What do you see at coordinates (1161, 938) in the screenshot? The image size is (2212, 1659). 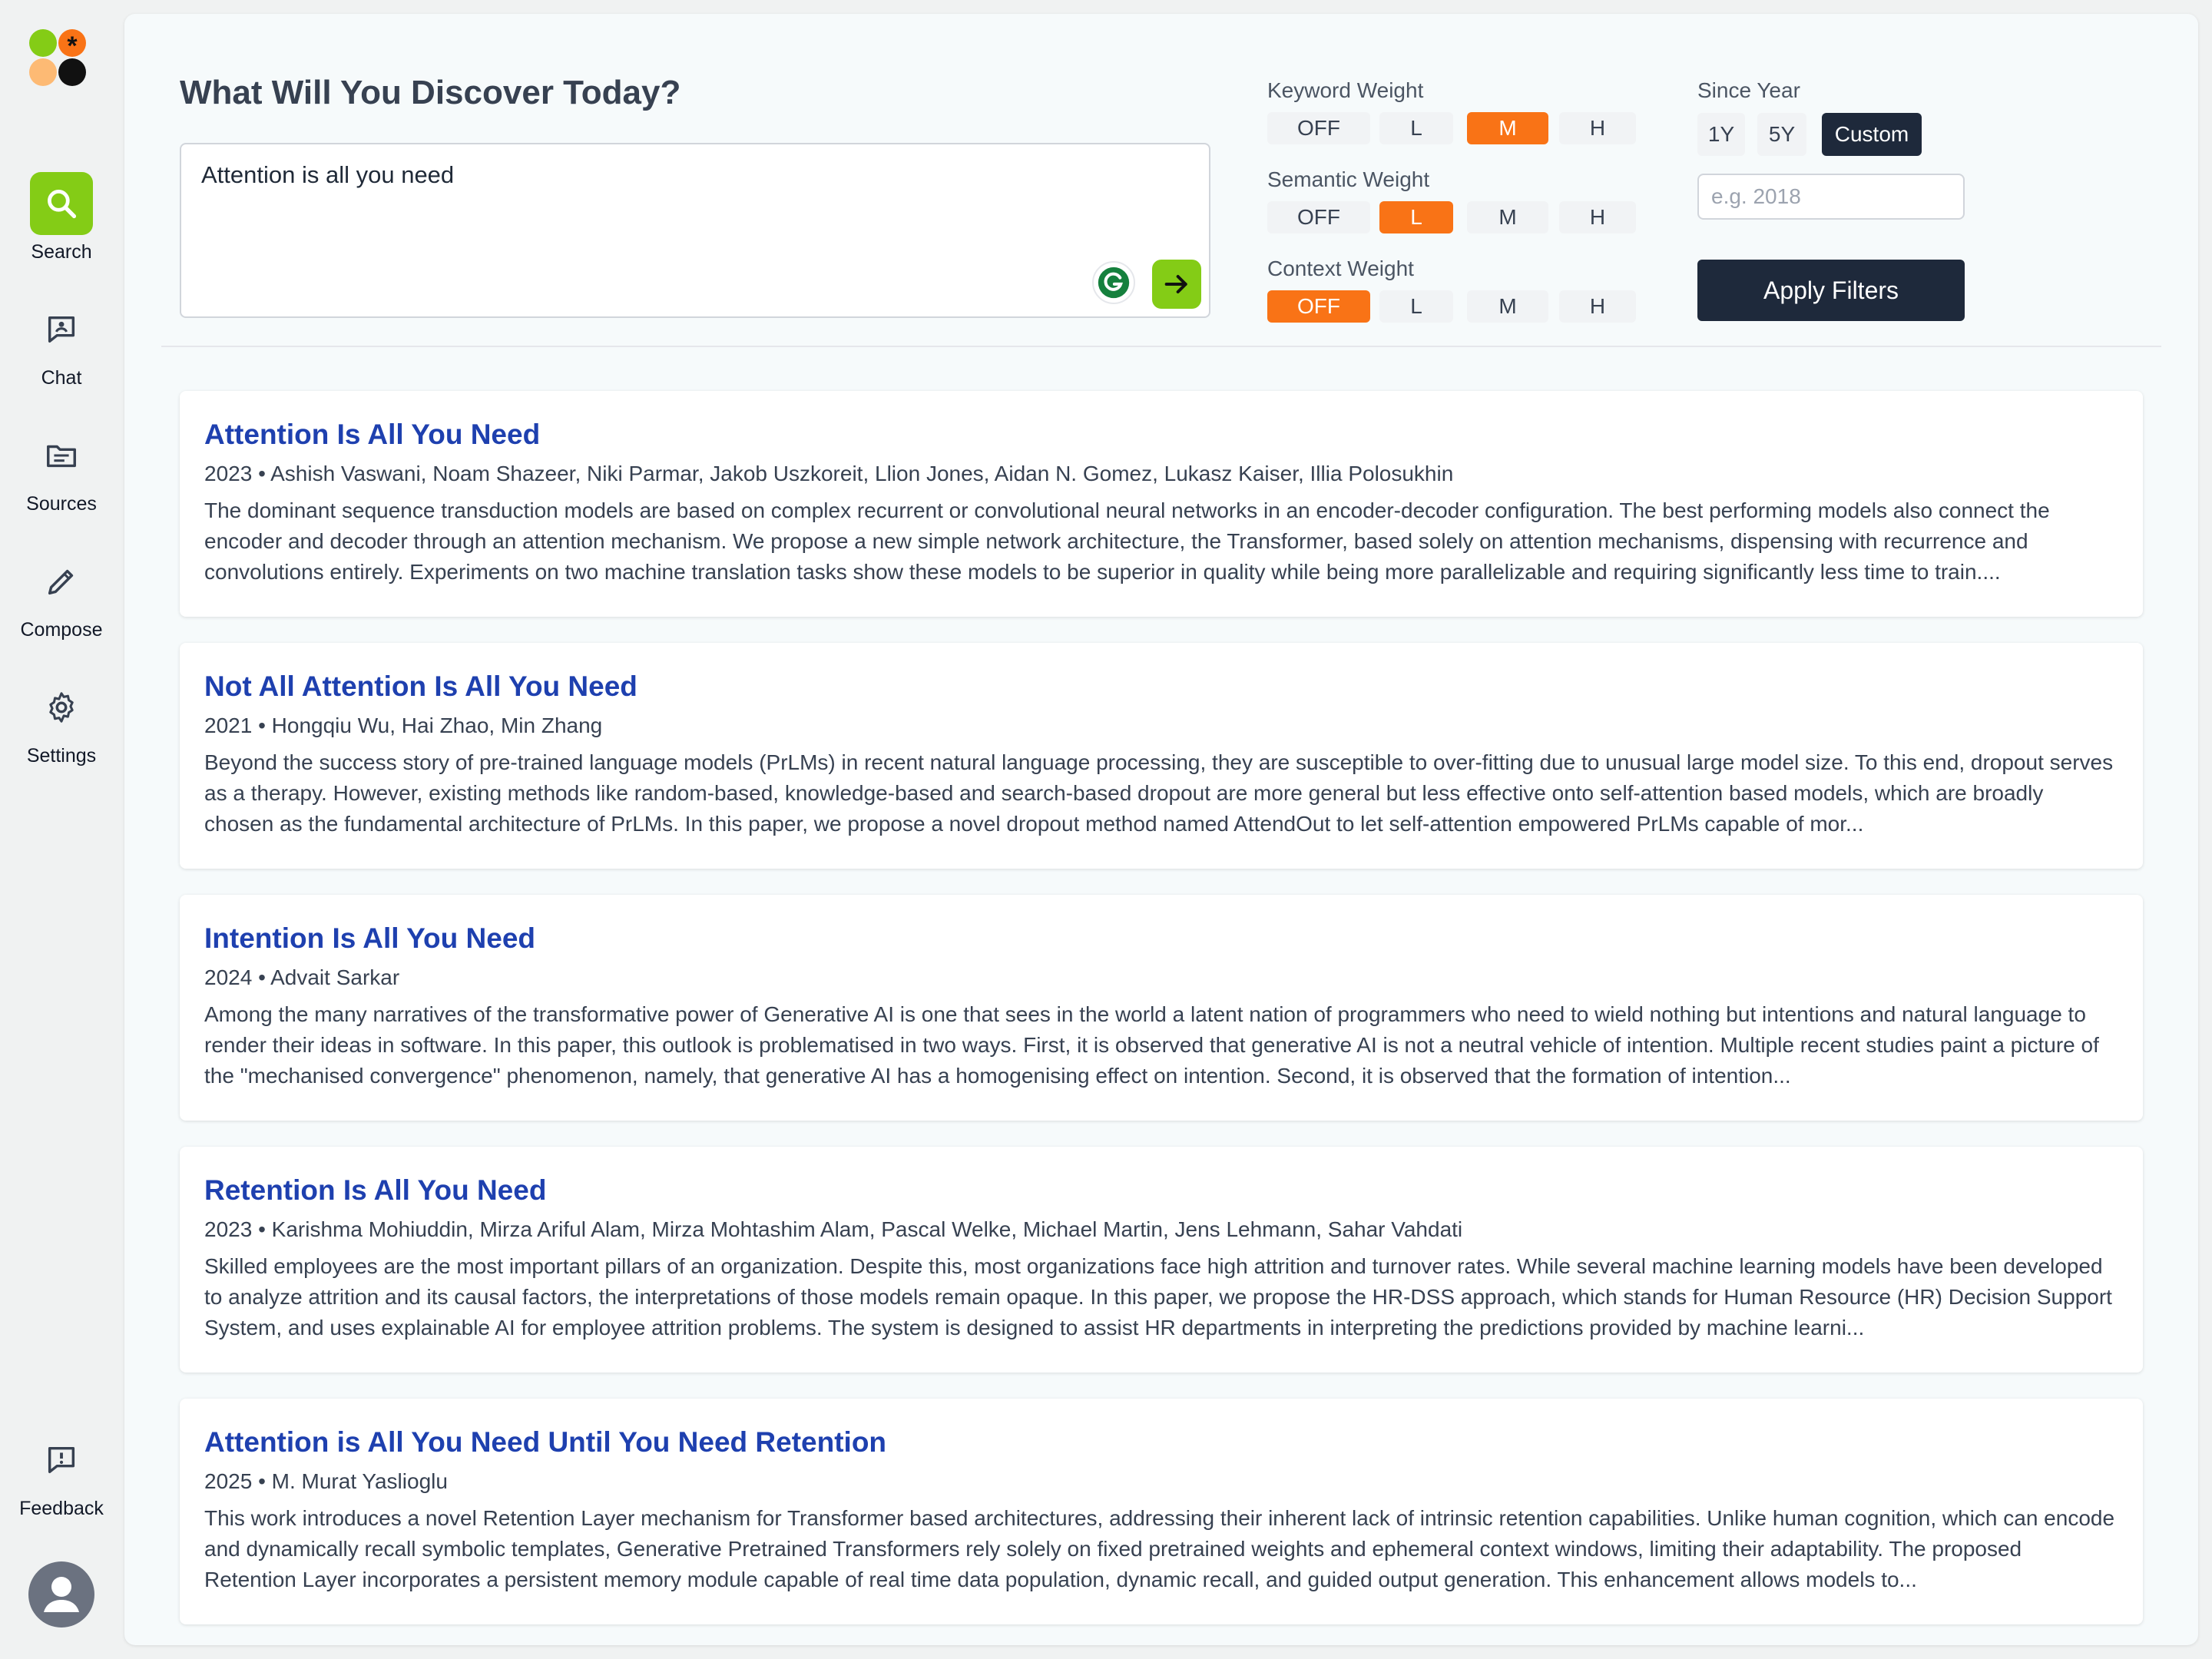 I see `result-title-link: Intention Is All You Need` at bounding box center [1161, 938].